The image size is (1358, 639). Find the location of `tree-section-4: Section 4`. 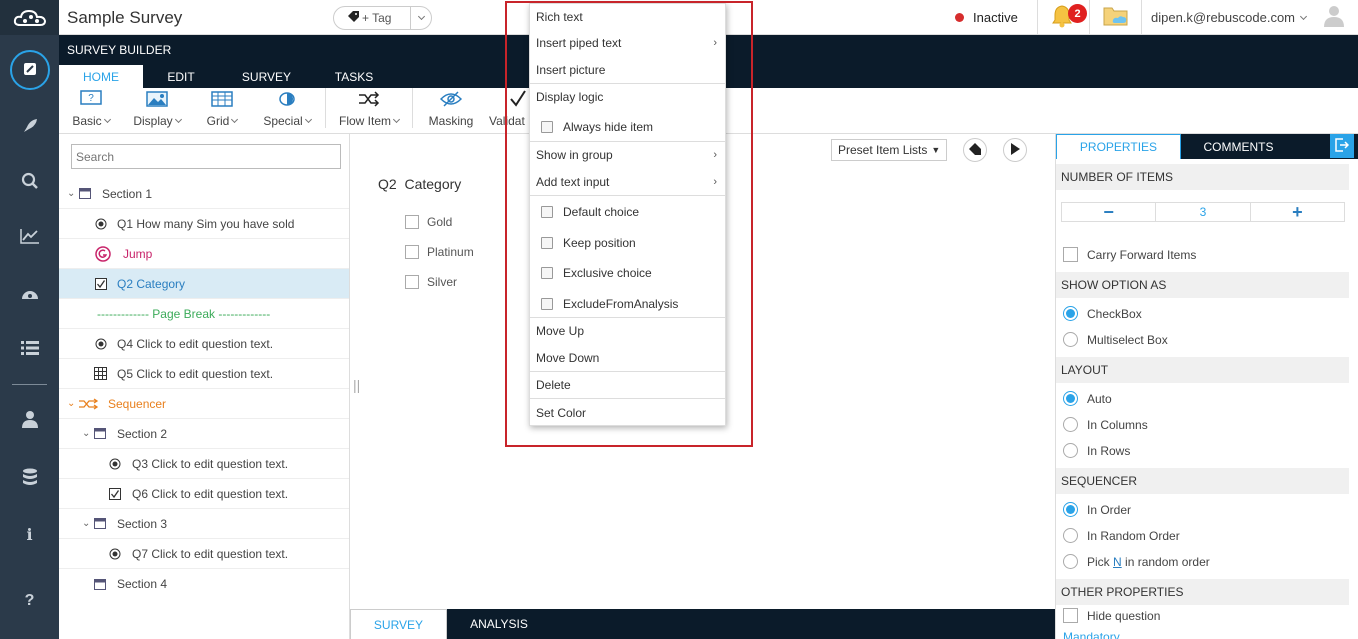

tree-section-4: Section 4 is located at coordinates (204, 584).